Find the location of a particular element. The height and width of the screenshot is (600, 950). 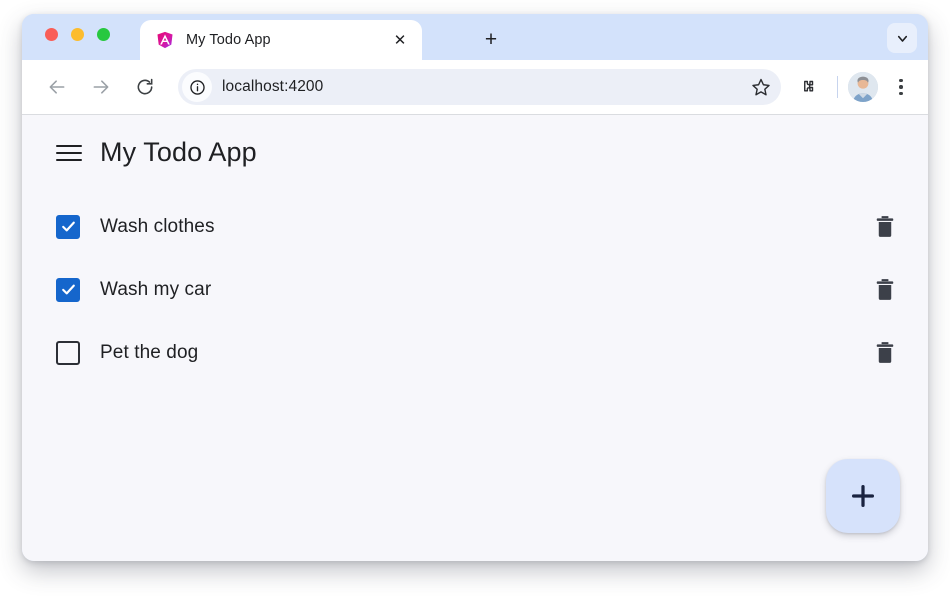

table-row: Wash clothes is located at coordinates (475, 226).